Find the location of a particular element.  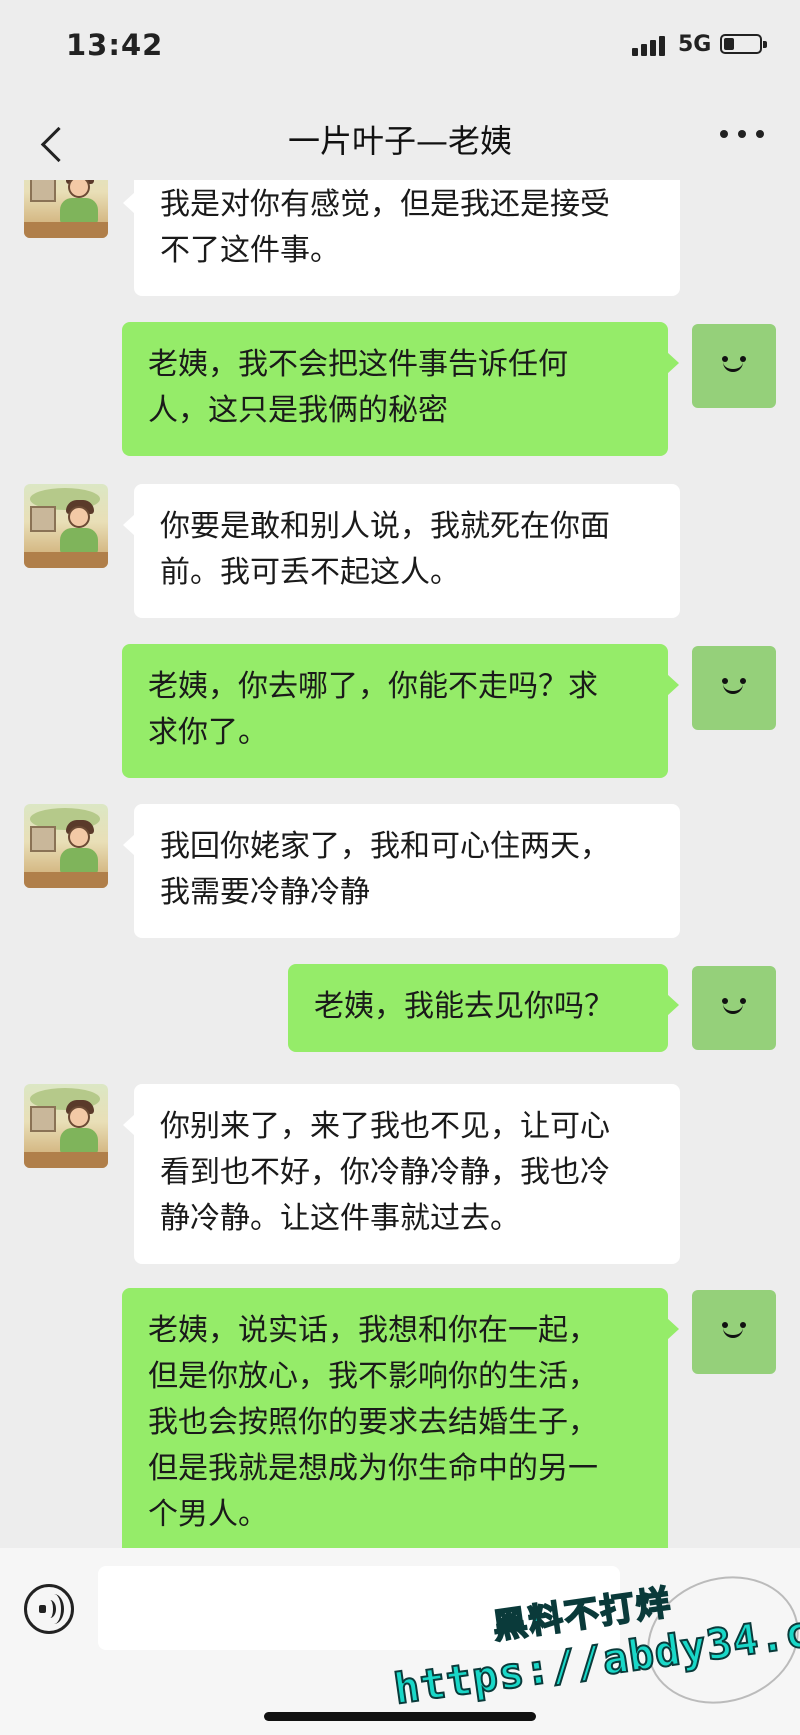

message-line: 我是对你有感觉，但是我还是接受 is located at coordinates (385, 204).